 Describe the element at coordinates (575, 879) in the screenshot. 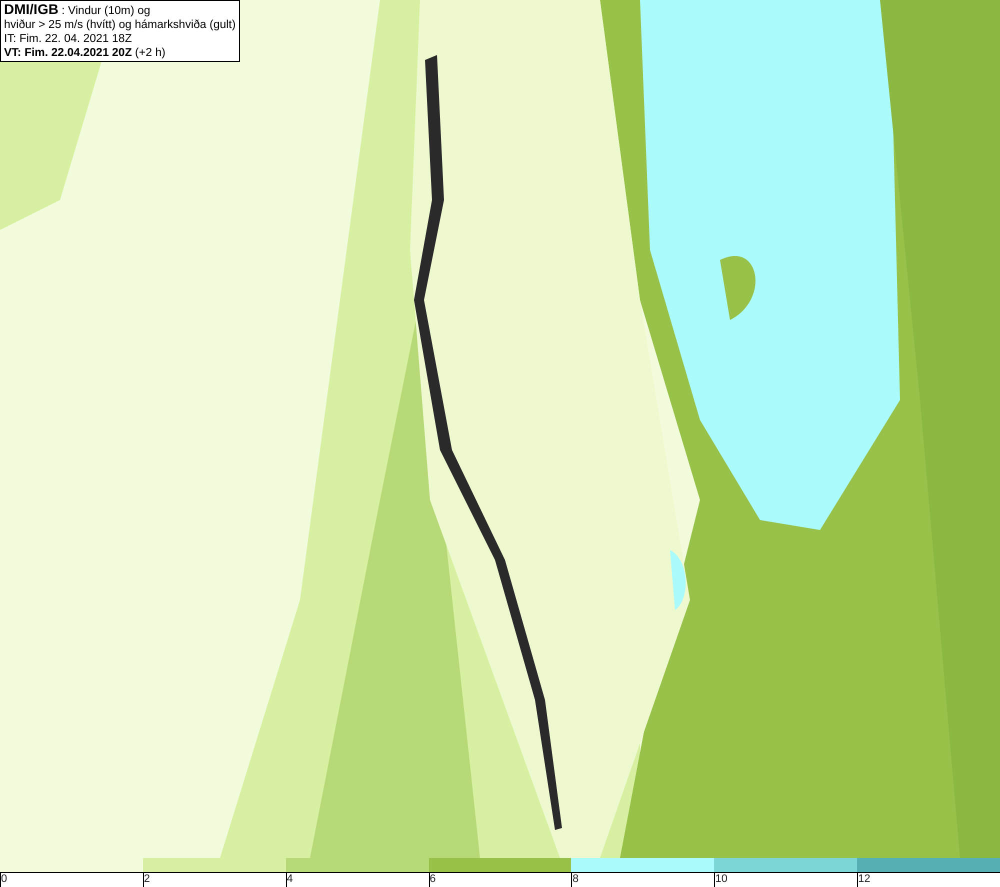

I see `legend-tick-label: 8` at that location.